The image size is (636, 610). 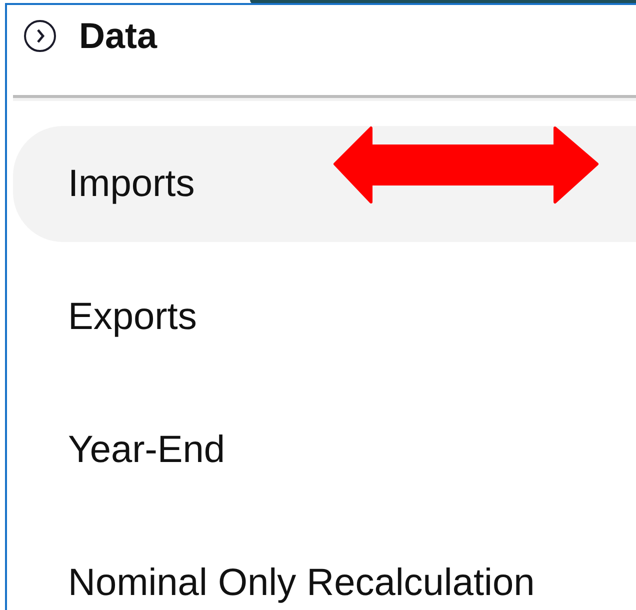 I want to click on chevron-circle-icon, so click(x=40, y=36).